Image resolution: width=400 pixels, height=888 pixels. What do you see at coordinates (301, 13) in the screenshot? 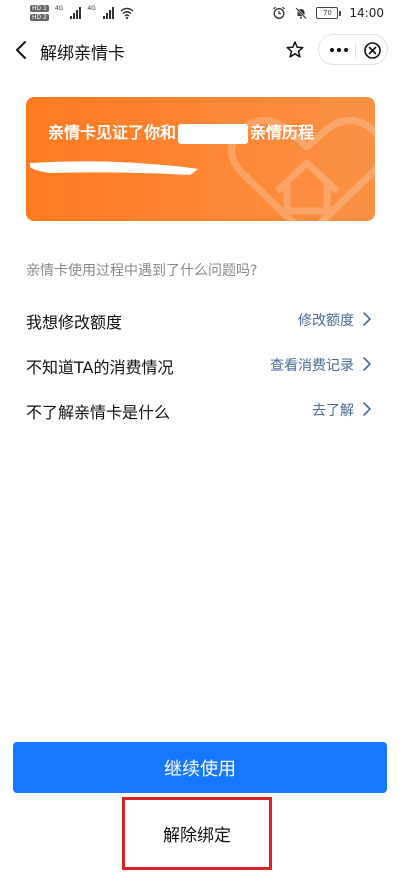
I see `mute-icon` at bounding box center [301, 13].